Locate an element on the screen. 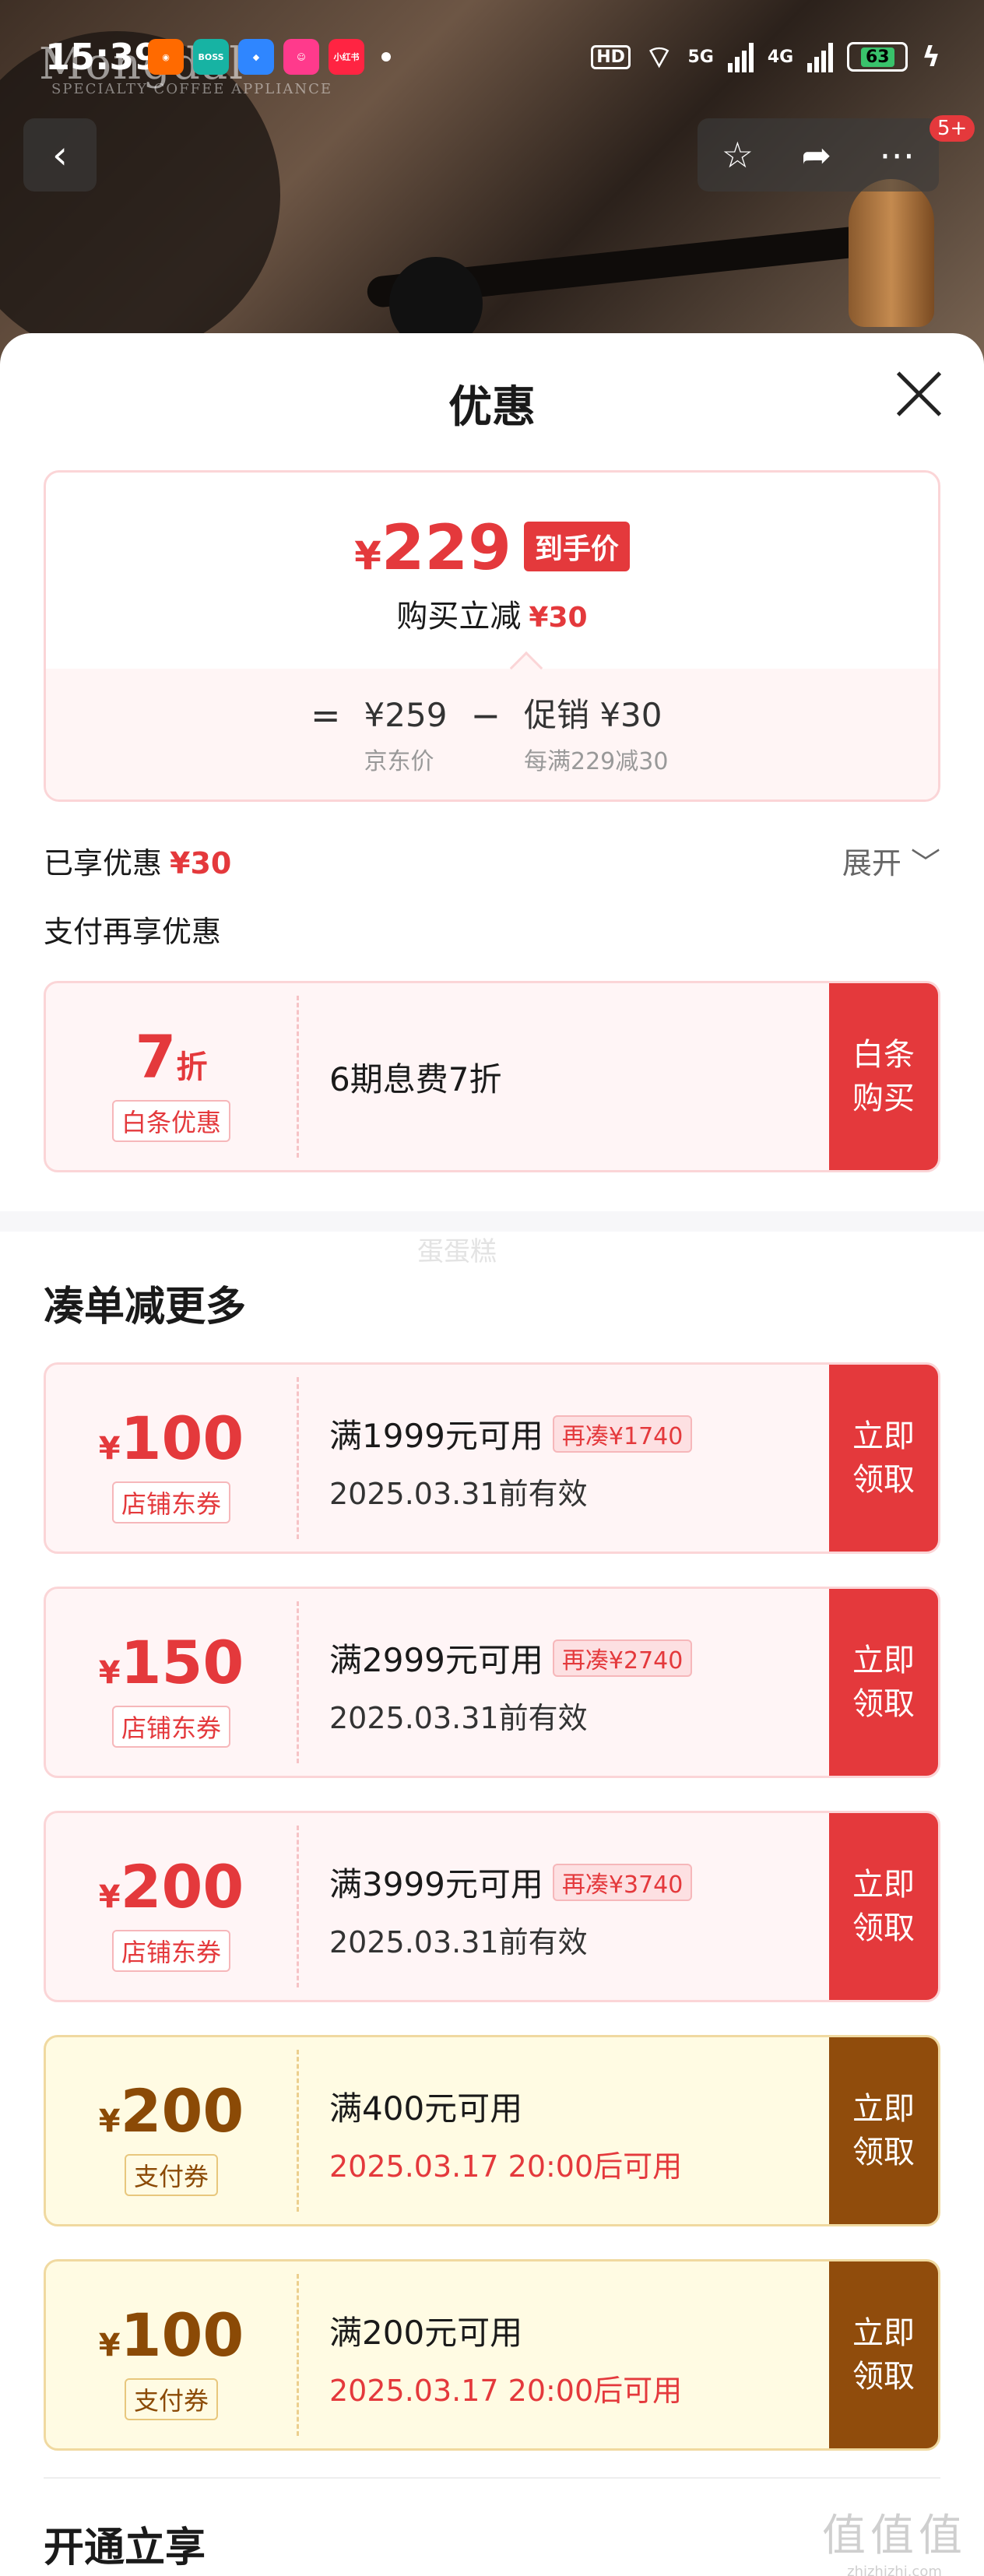  baitiao-buy-label: 白条 购买 is located at coordinates (884, 1077).